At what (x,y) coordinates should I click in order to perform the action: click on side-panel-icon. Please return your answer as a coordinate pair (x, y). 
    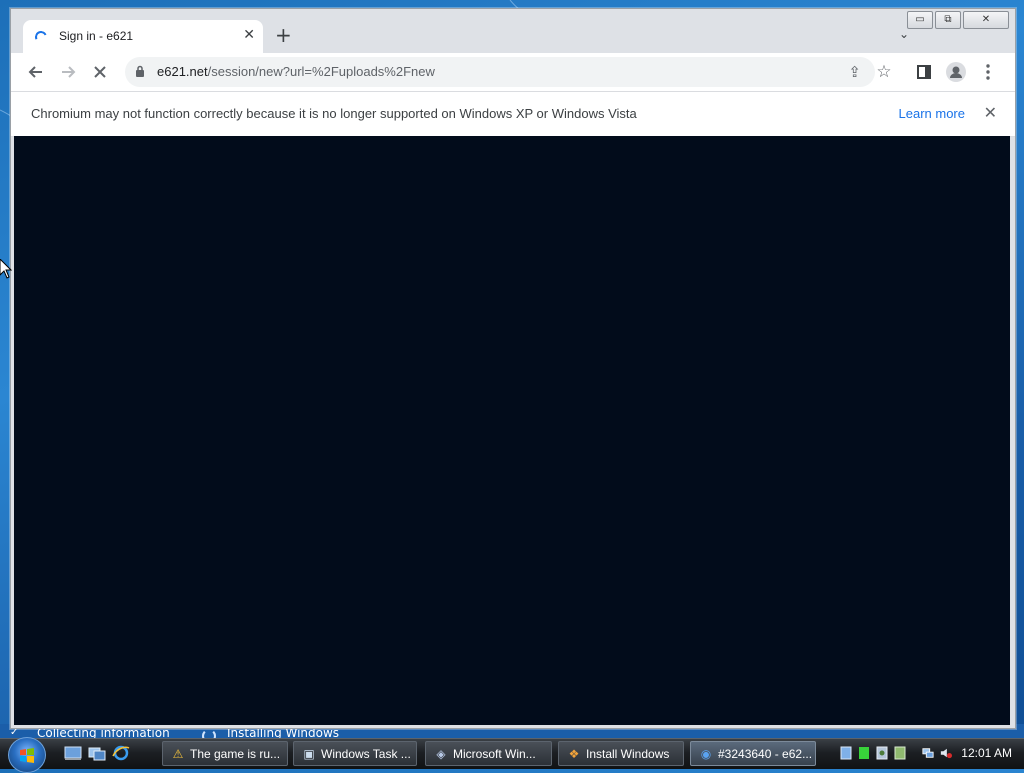
    Looking at the image, I should click on (924, 72).